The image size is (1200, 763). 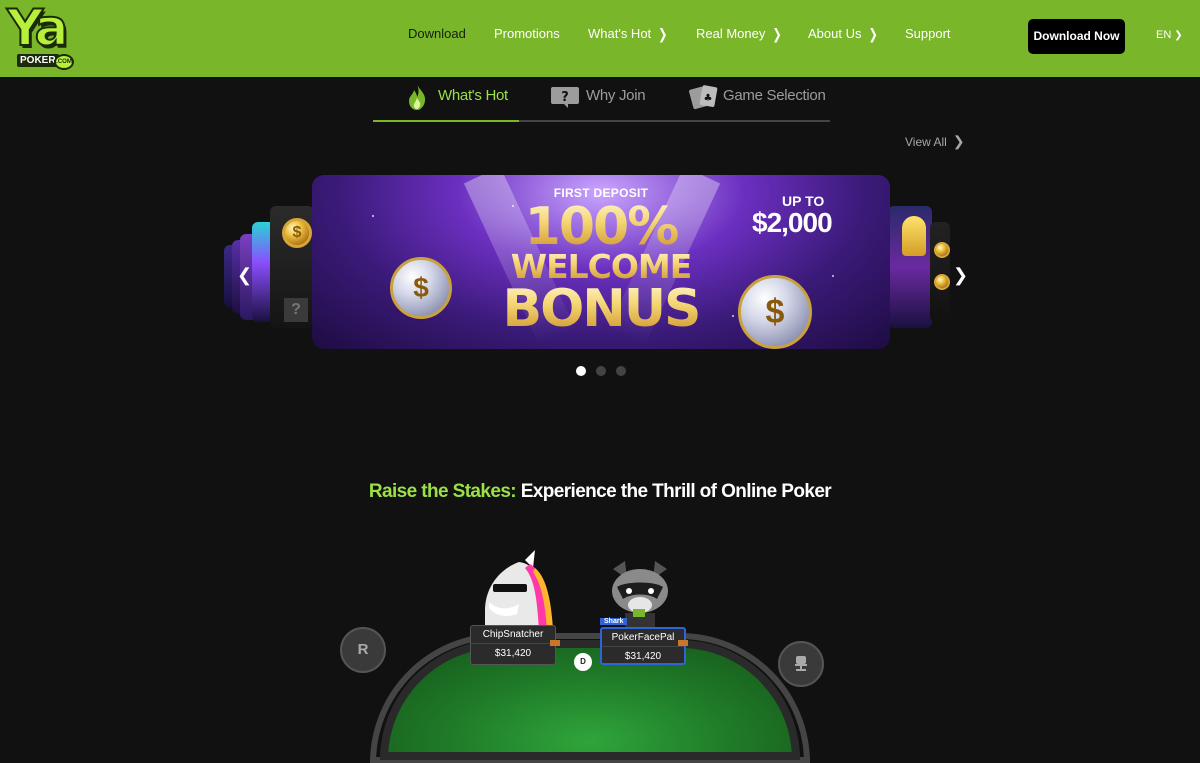 I want to click on logo-poker-text: POKER, so click(x=38, y=60).